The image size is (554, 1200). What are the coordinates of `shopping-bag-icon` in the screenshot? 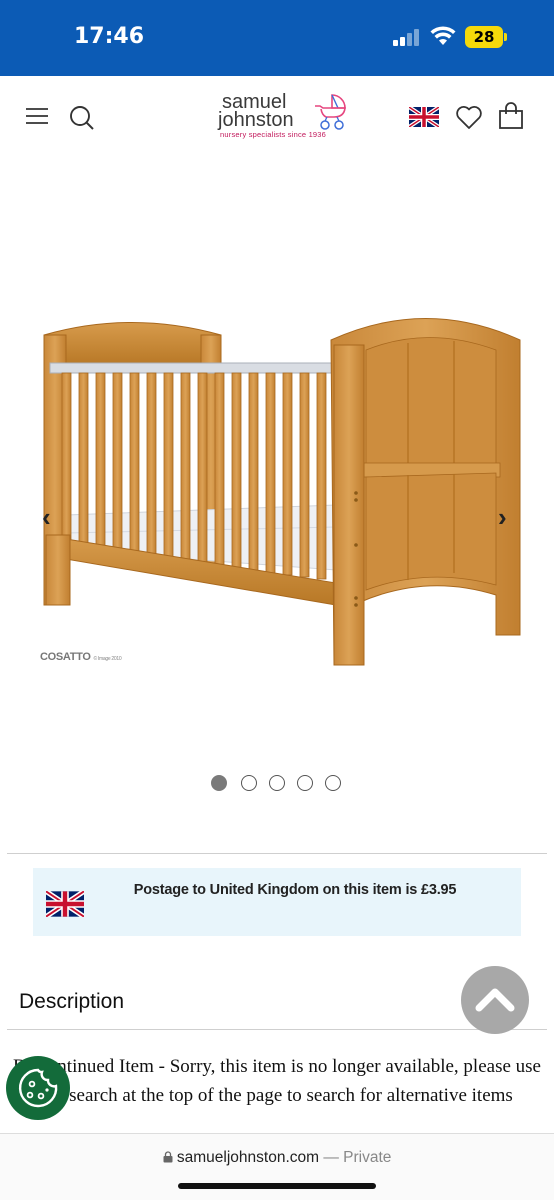 It's located at (511, 116).